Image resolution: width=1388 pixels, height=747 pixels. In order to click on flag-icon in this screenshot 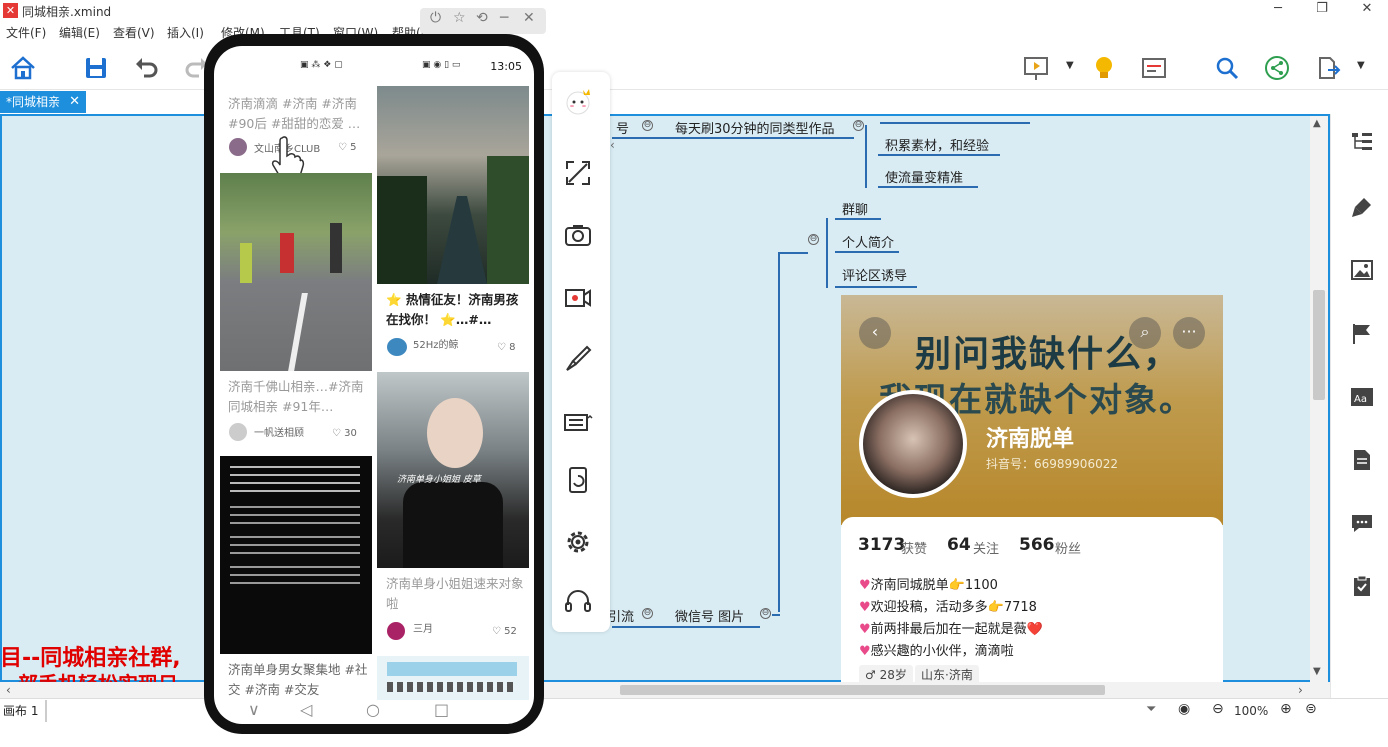, I will do `click(1362, 334)`.